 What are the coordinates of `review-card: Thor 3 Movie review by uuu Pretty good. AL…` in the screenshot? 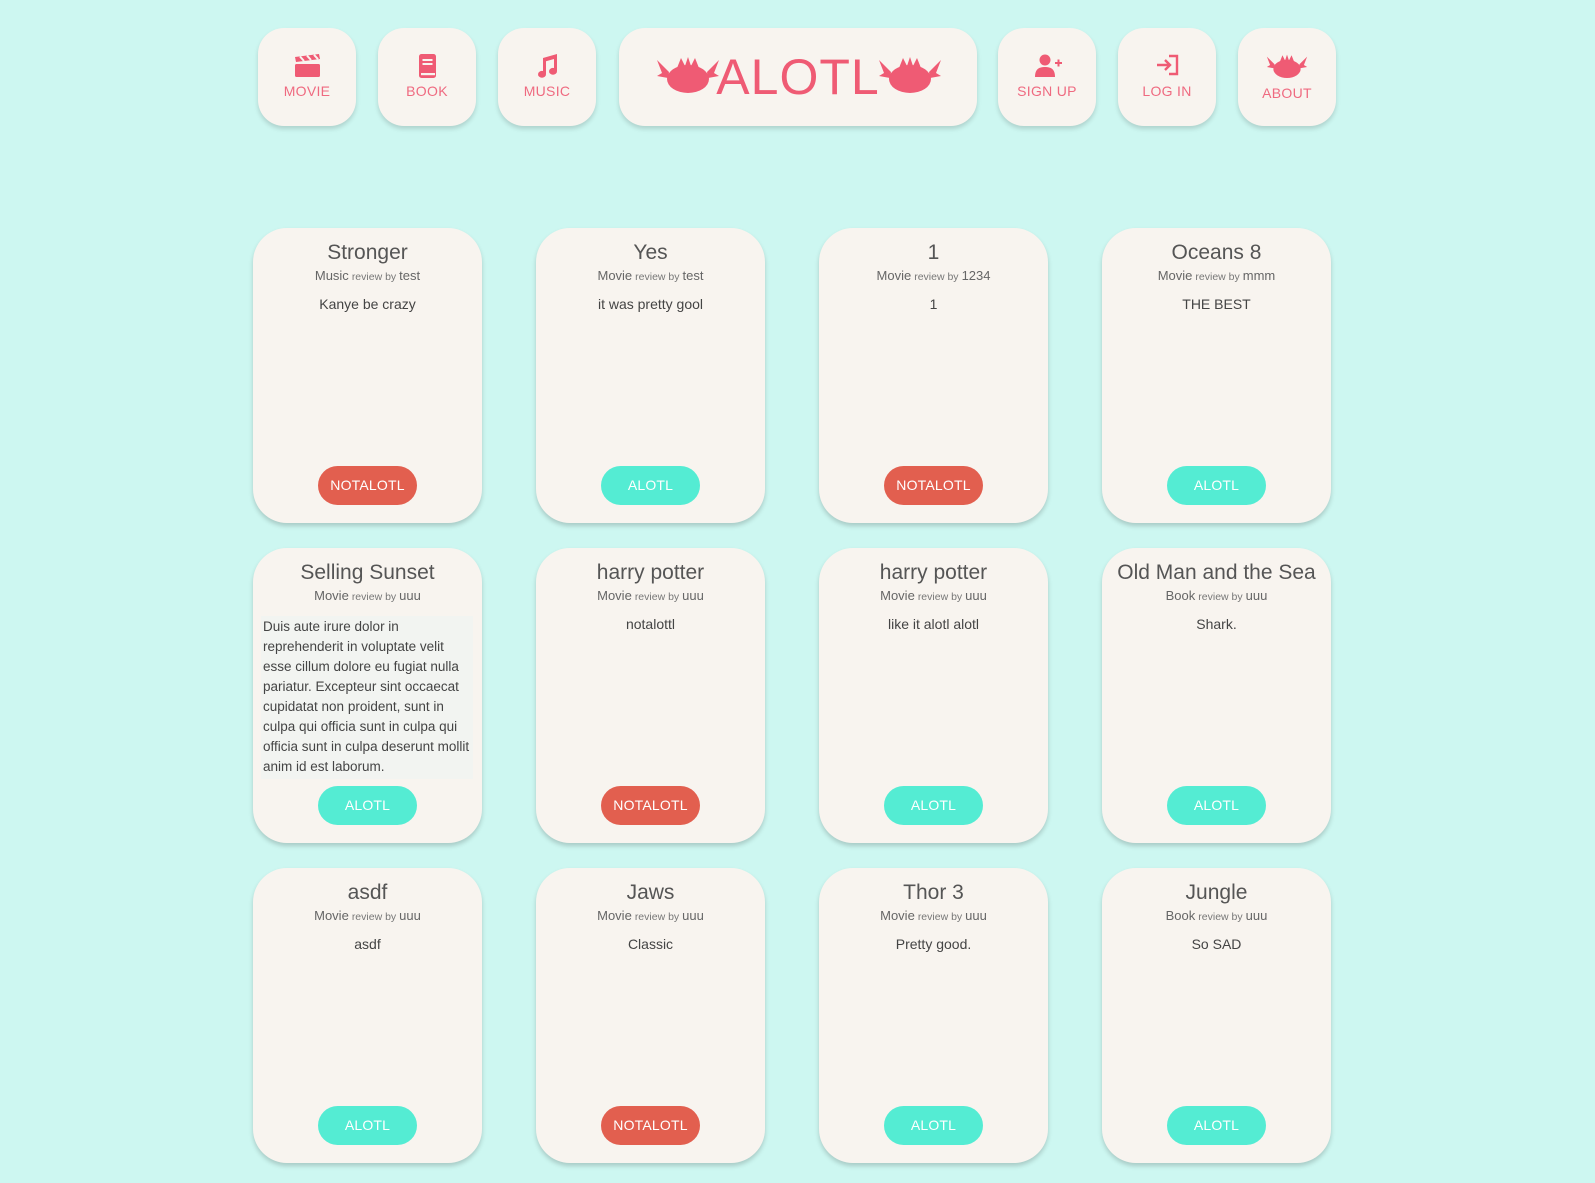 It's located at (933, 1015).